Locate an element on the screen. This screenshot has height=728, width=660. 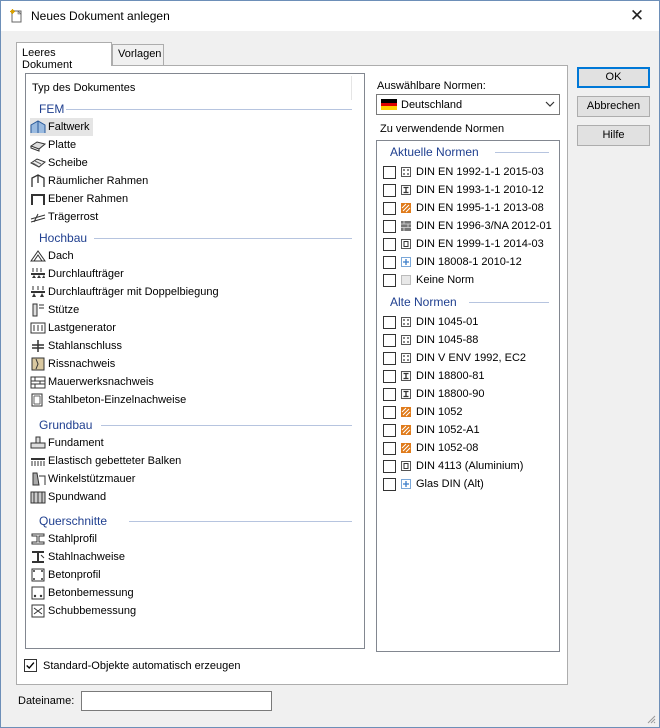
norm-item: Keine Norm is located at coordinates (428, 280).